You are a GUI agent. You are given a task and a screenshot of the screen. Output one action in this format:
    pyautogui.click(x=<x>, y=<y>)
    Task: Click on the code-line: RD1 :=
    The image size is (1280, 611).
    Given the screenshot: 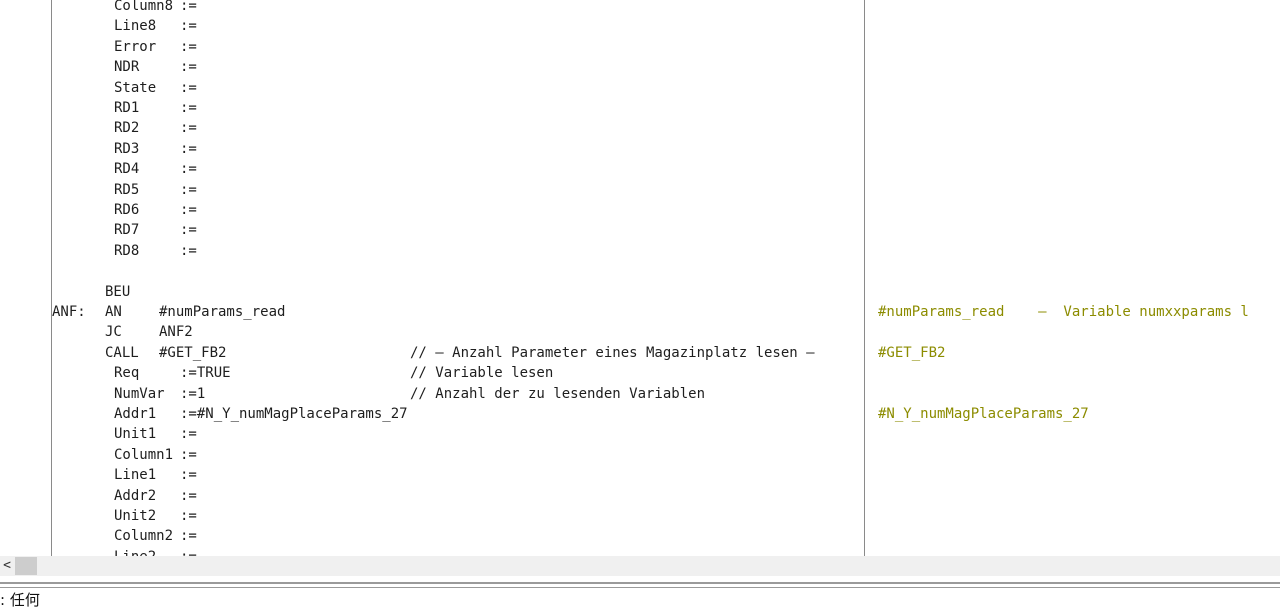 What is the action you would take?
    pyautogui.click(x=640, y=108)
    